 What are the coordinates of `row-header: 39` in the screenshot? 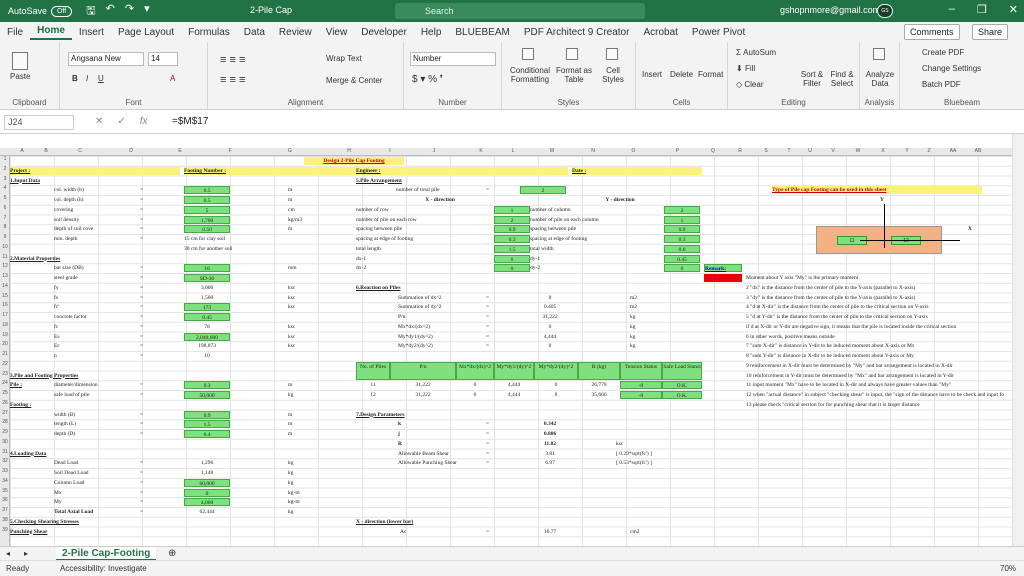 It's located at (5, 530).